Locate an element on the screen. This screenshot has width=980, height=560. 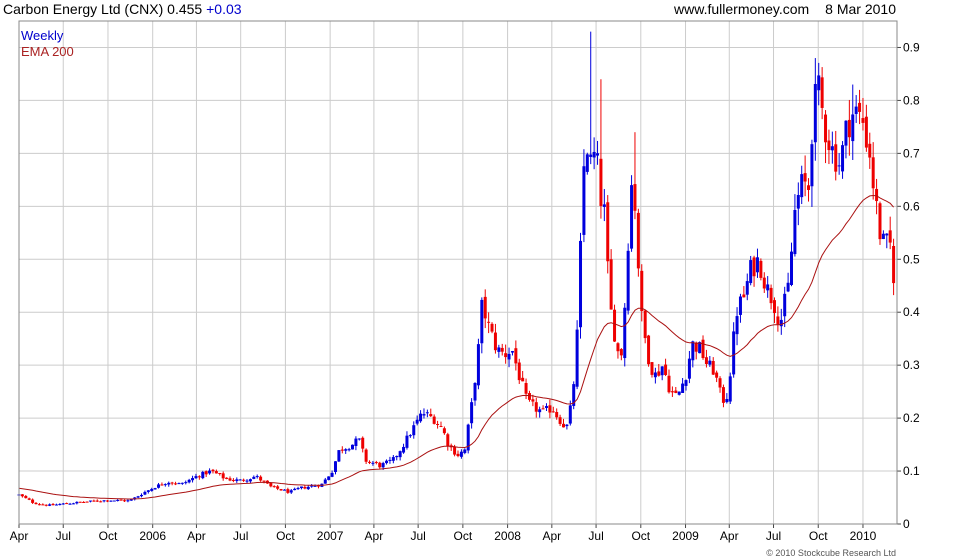
y-tick-label: 0.5 is located at coordinates (911, 259).